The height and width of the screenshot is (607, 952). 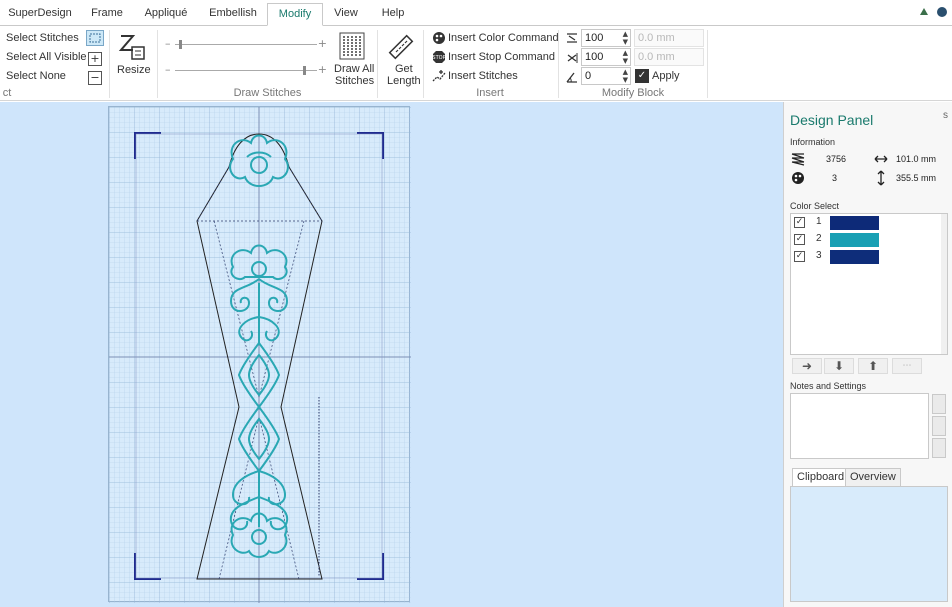 What do you see at coordinates (798, 159) in the screenshot?
I see `stitch-count-icon` at bounding box center [798, 159].